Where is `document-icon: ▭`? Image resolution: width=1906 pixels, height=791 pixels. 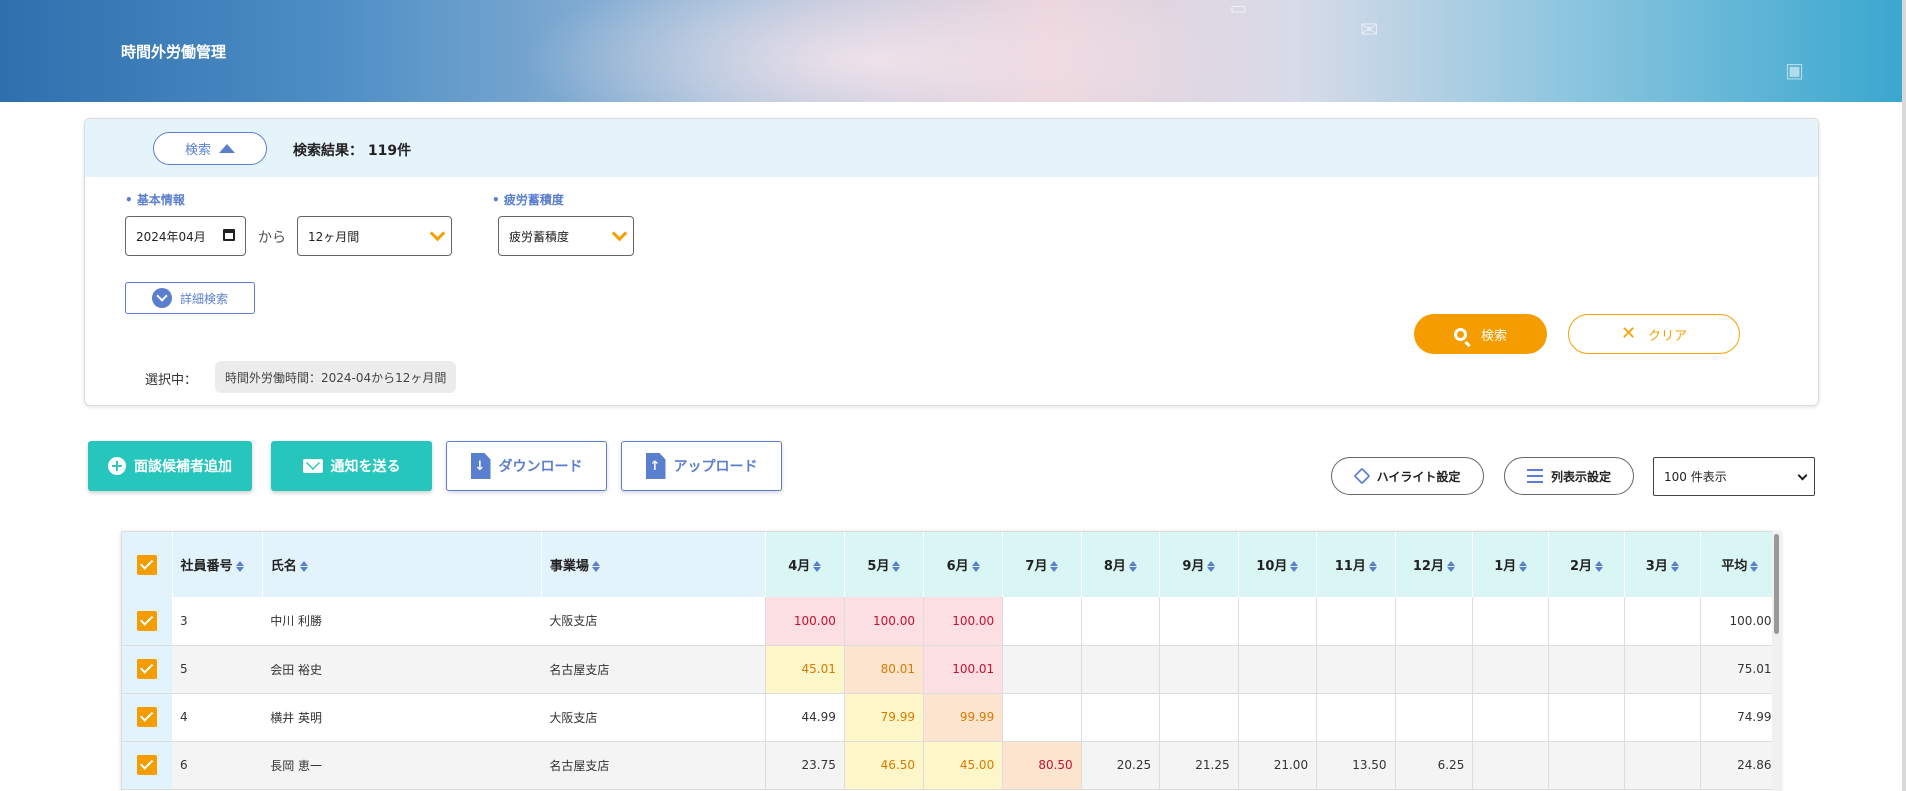 document-icon: ▭ is located at coordinates (1239, 9).